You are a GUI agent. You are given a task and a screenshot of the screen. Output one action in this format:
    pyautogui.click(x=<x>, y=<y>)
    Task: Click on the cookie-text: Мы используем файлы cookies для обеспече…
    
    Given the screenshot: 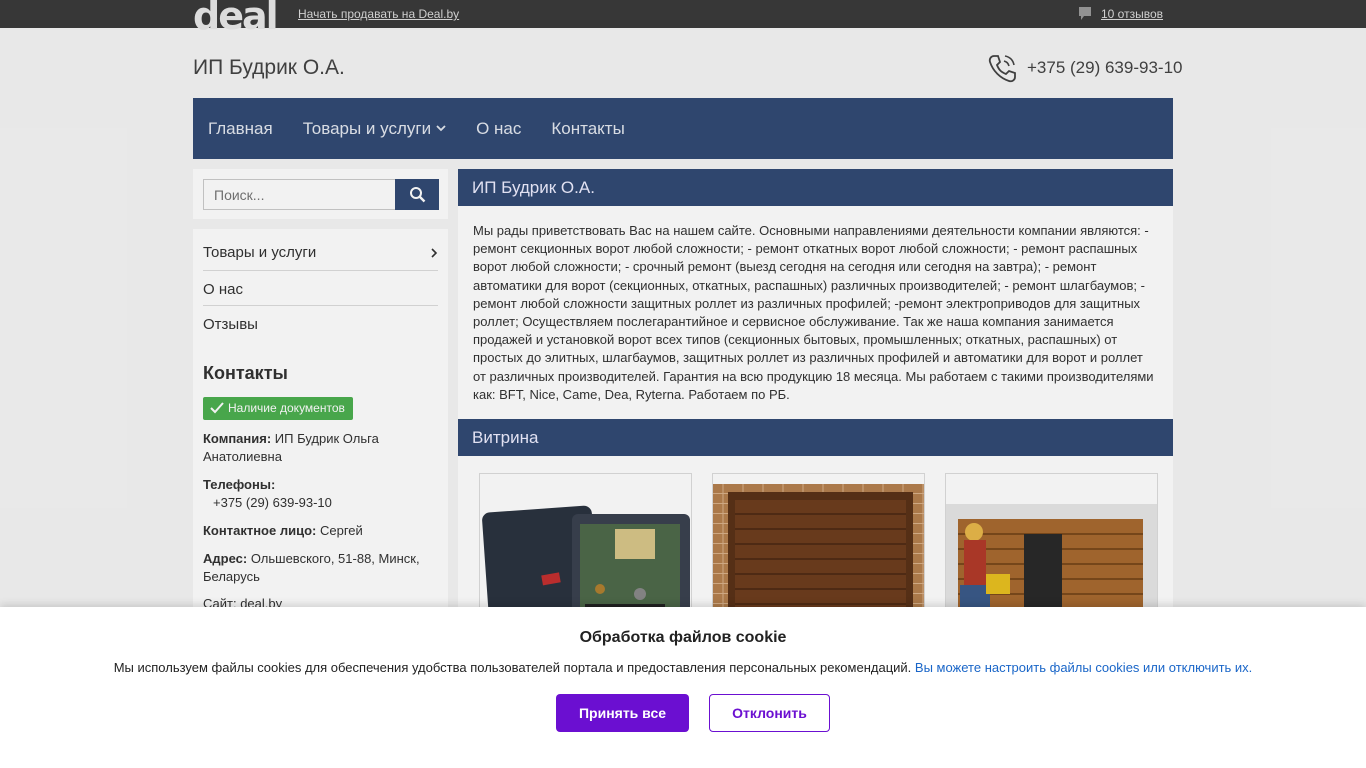 What is the action you would take?
    pyautogui.click(x=683, y=667)
    